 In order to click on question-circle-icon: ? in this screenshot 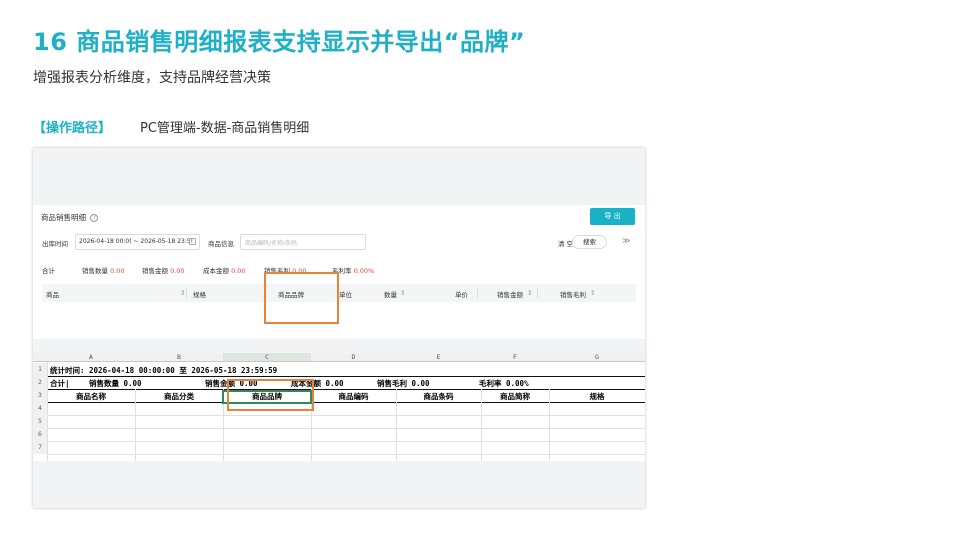, I will do `click(94, 218)`.